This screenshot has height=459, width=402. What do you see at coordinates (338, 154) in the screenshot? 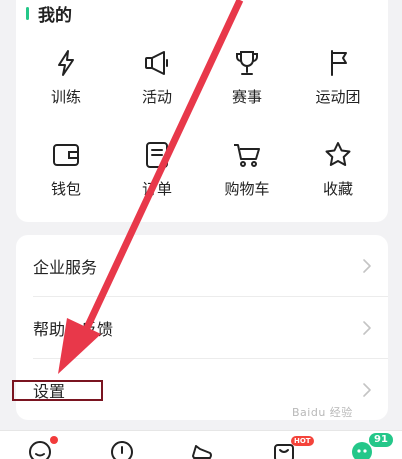
I see `star-icon` at bounding box center [338, 154].